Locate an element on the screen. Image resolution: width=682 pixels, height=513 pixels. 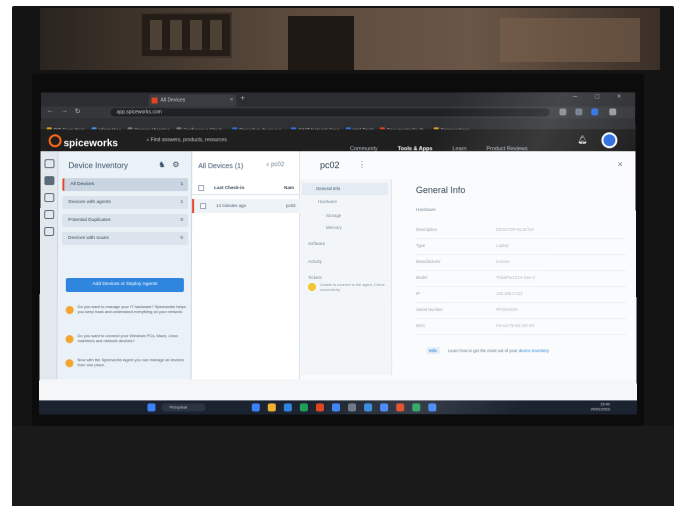
info-value: DESKTOP-6L1K7UI is located at coordinates (514, 230).